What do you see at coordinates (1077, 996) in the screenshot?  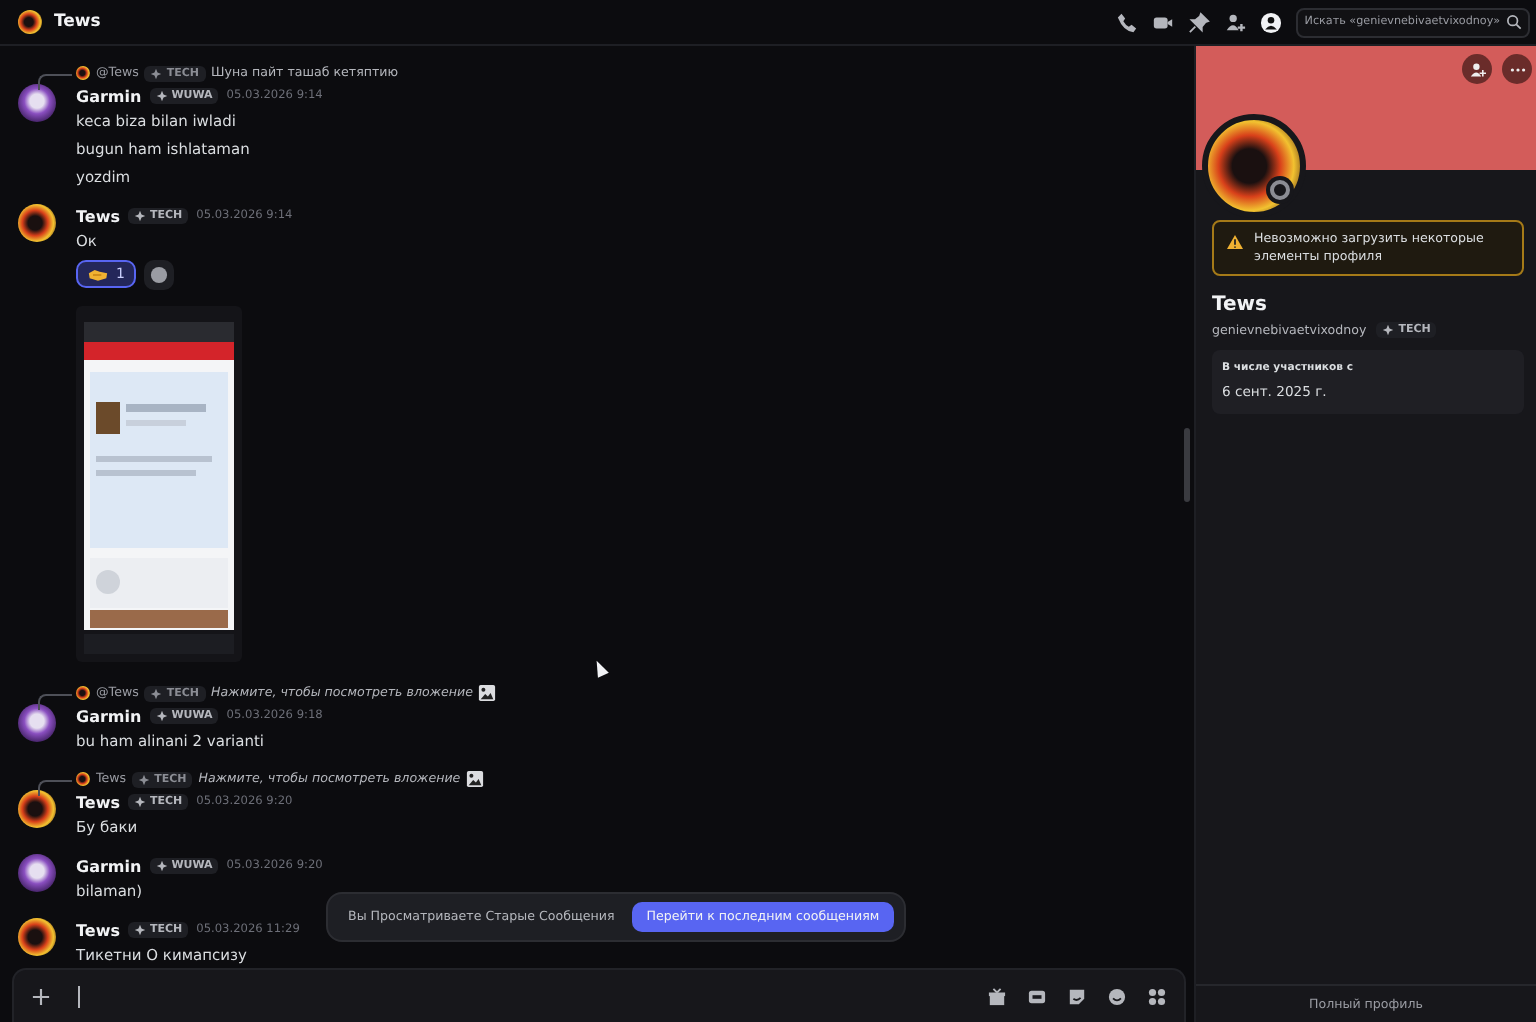 I see `sticker-icon` at bounding box center [1077, 996].